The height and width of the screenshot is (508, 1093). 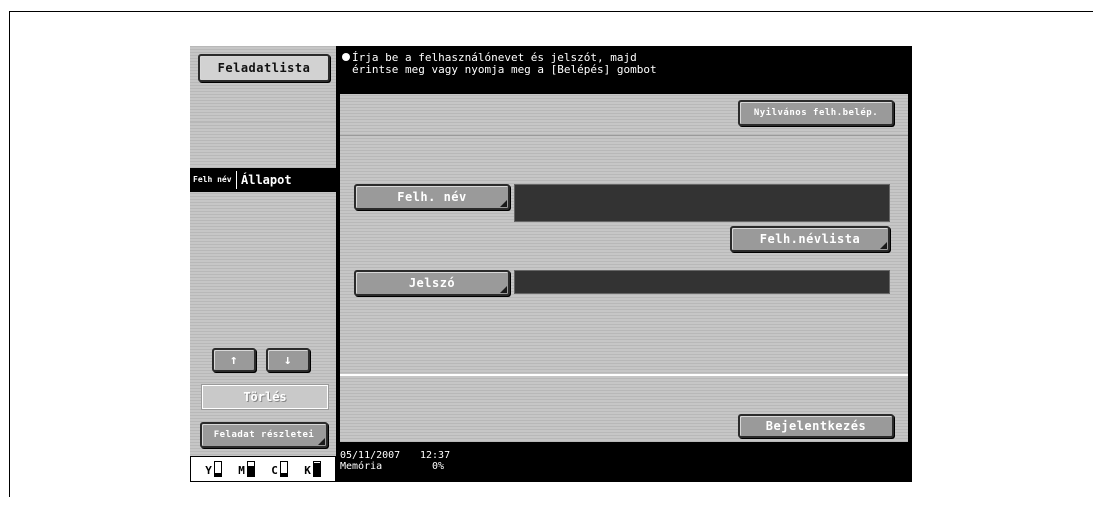 I want to click on task-list-button: Feladatlista, so click(x=264, y=68).